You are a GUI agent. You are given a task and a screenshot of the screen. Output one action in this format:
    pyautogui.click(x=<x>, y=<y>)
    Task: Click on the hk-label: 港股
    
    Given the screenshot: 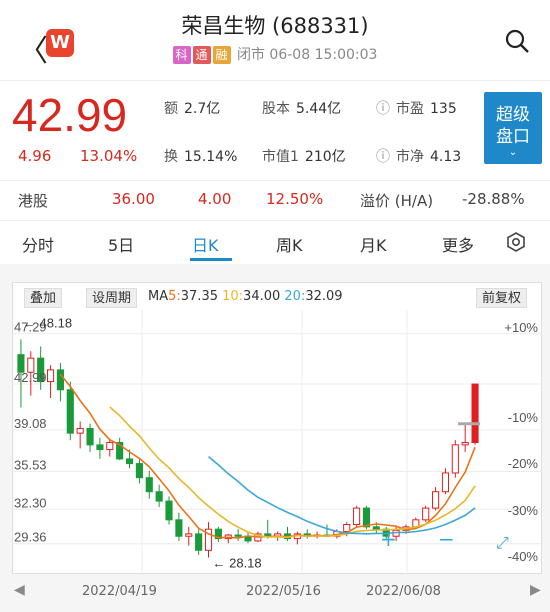 What is the action you would take?
    pyautogui.click(x=33, y=201)
    